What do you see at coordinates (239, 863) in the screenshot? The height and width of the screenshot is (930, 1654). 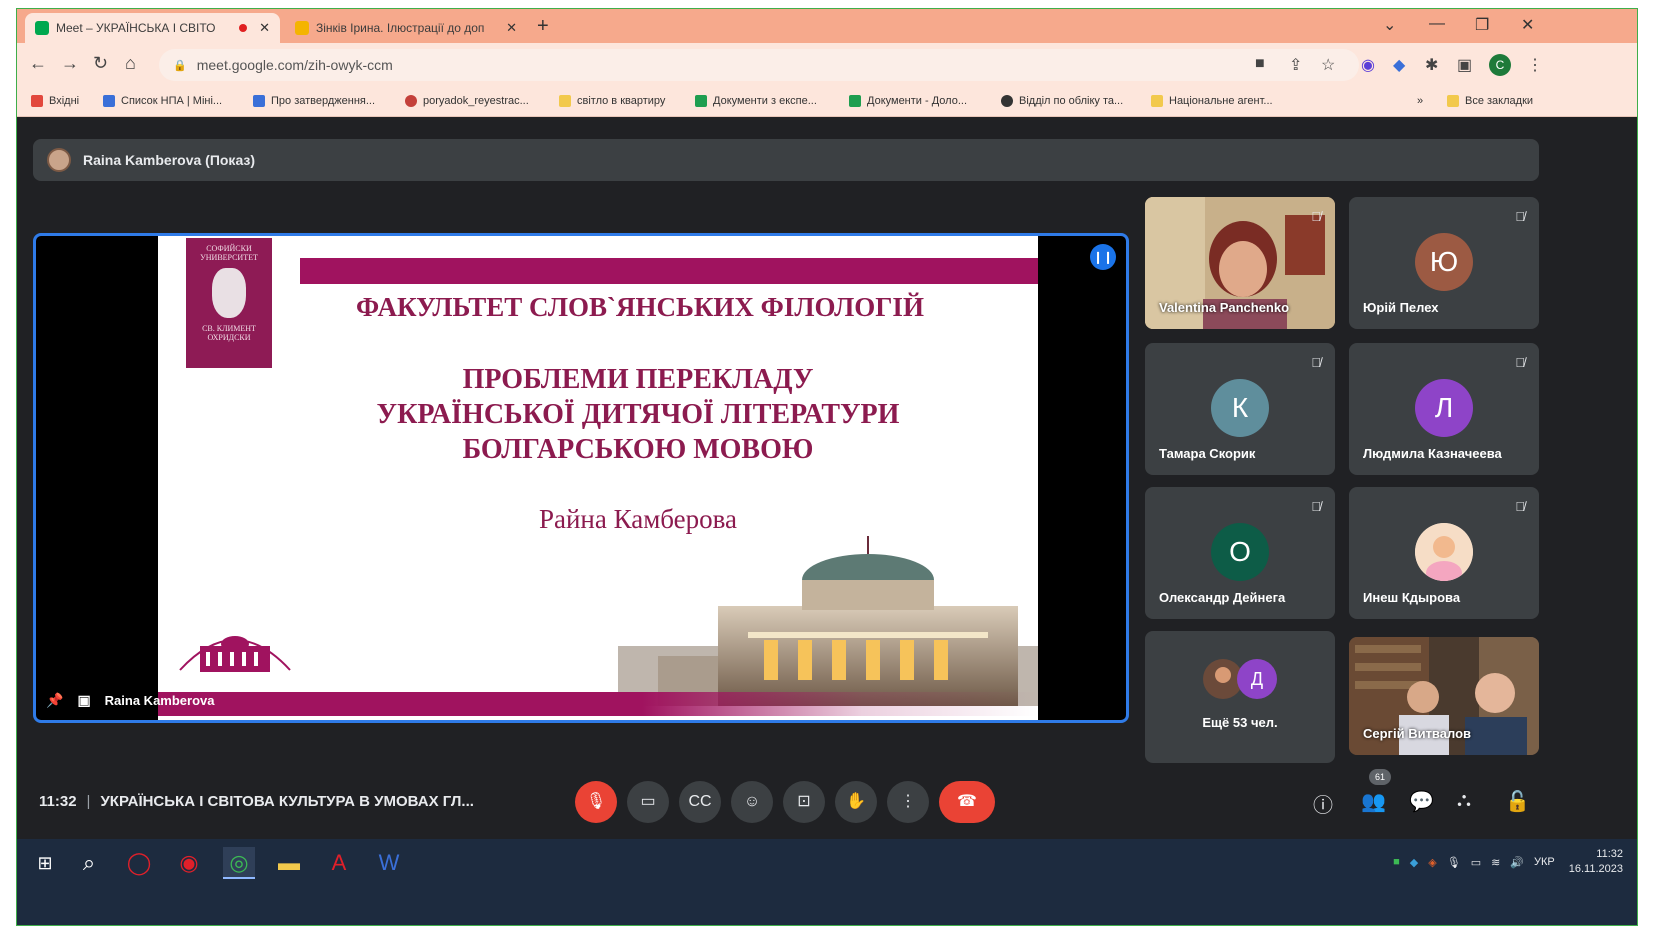 I see `chrome-icon: ◎` at bounding box center [239, 863].